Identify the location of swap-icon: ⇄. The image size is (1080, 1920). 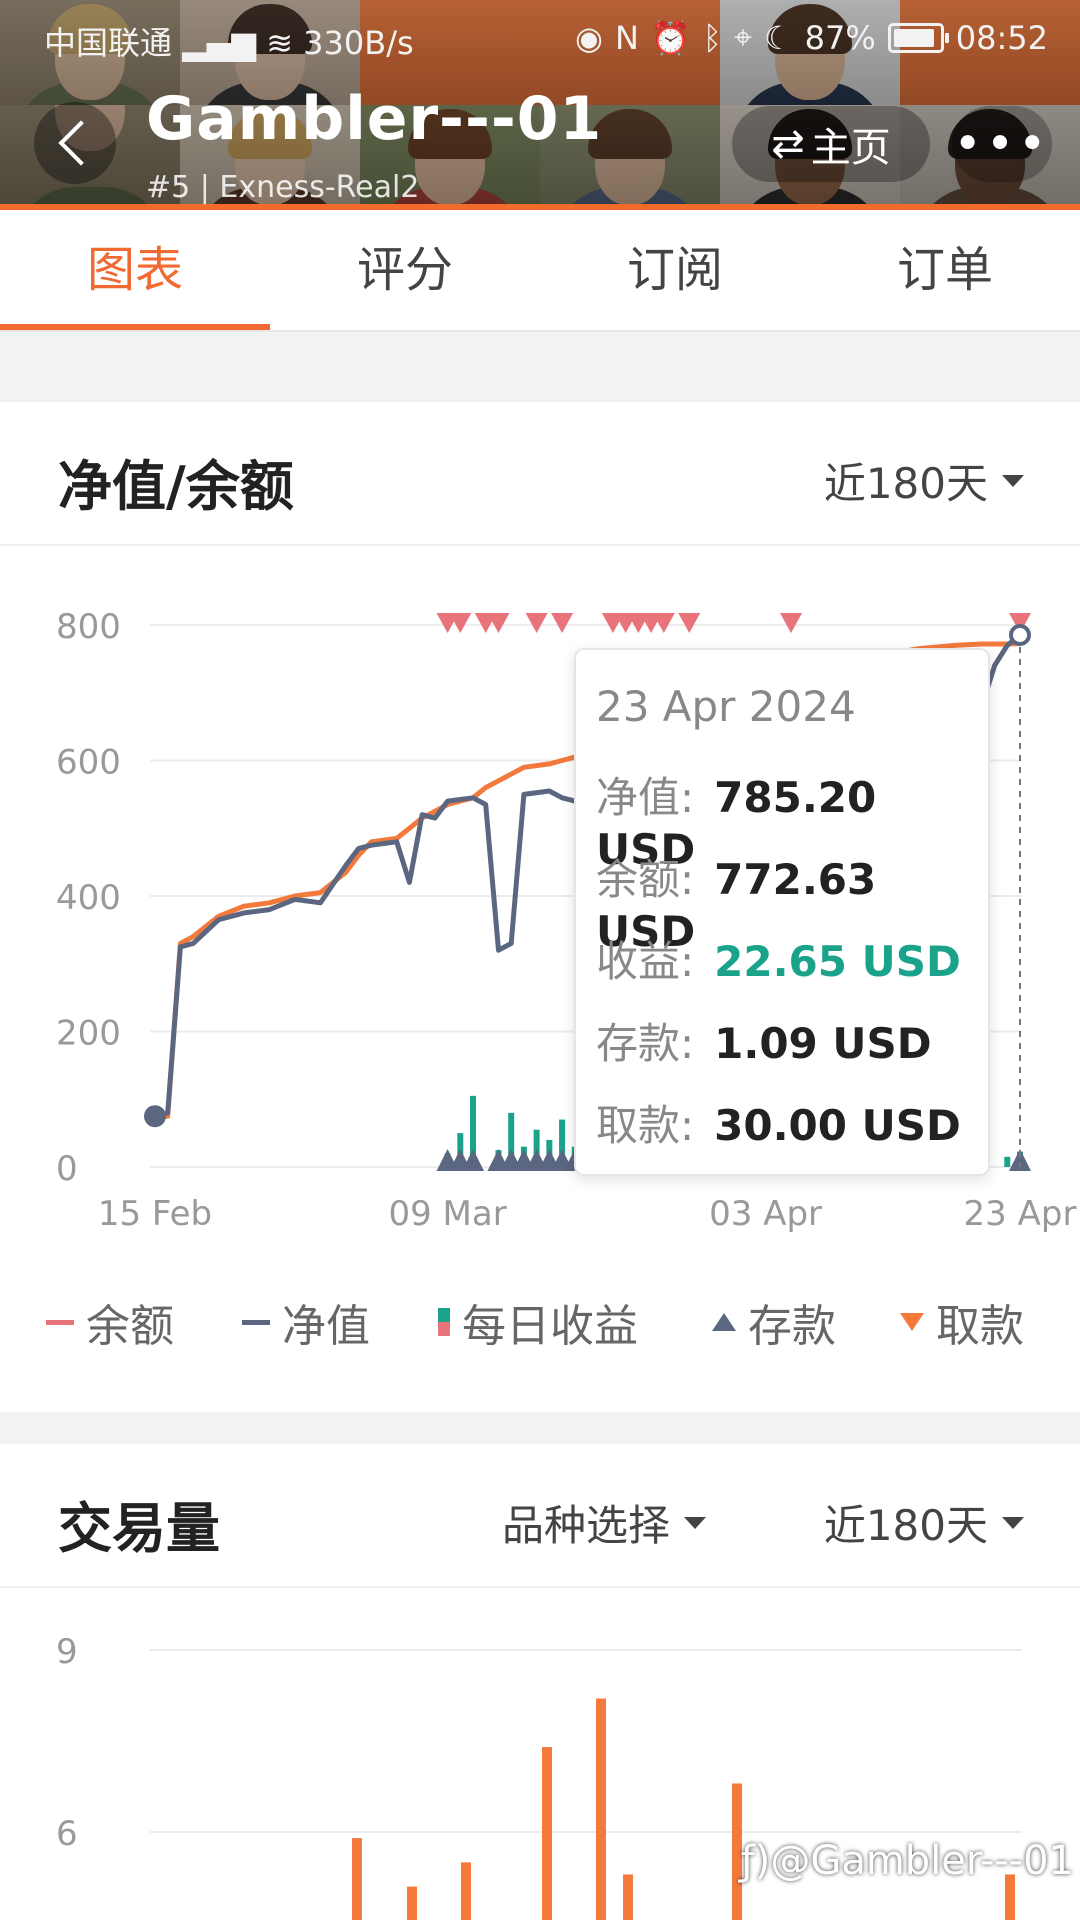
(788, 144).